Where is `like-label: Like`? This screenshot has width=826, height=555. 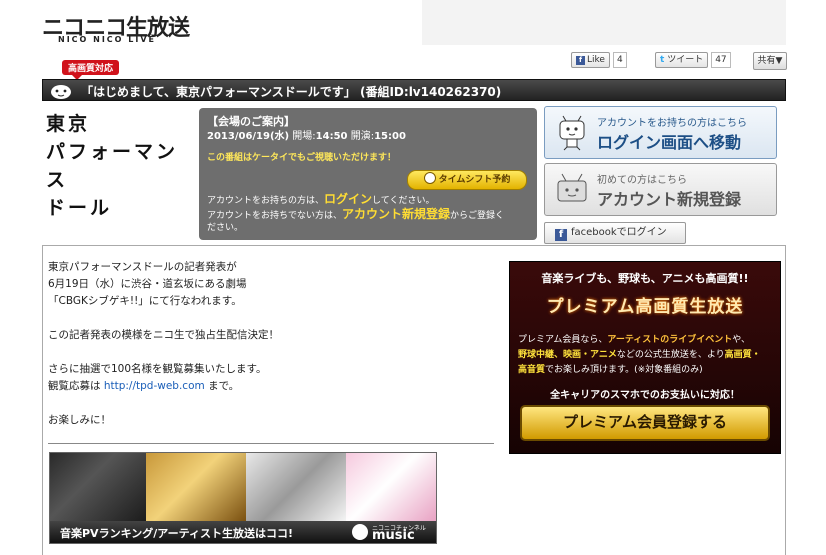 like-label: Like is located at coordinates (596, 60).